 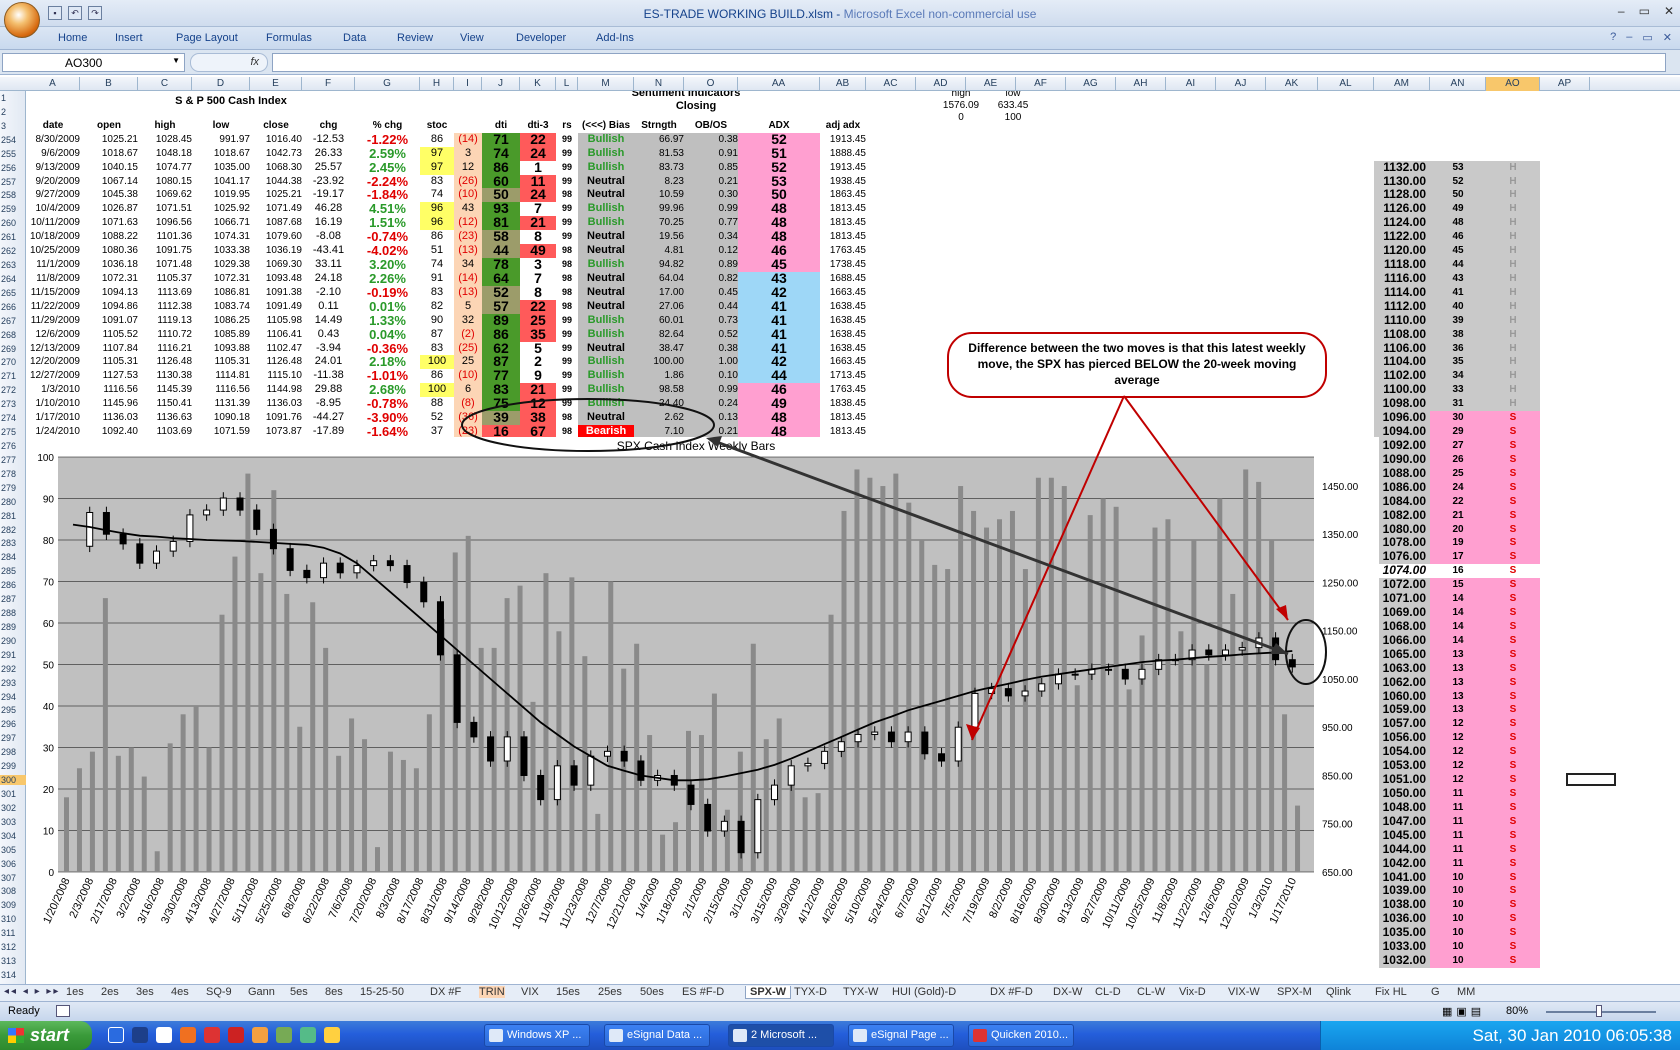 I want to click on cell-date: 10/4/2009, so click(x=53, y=209).